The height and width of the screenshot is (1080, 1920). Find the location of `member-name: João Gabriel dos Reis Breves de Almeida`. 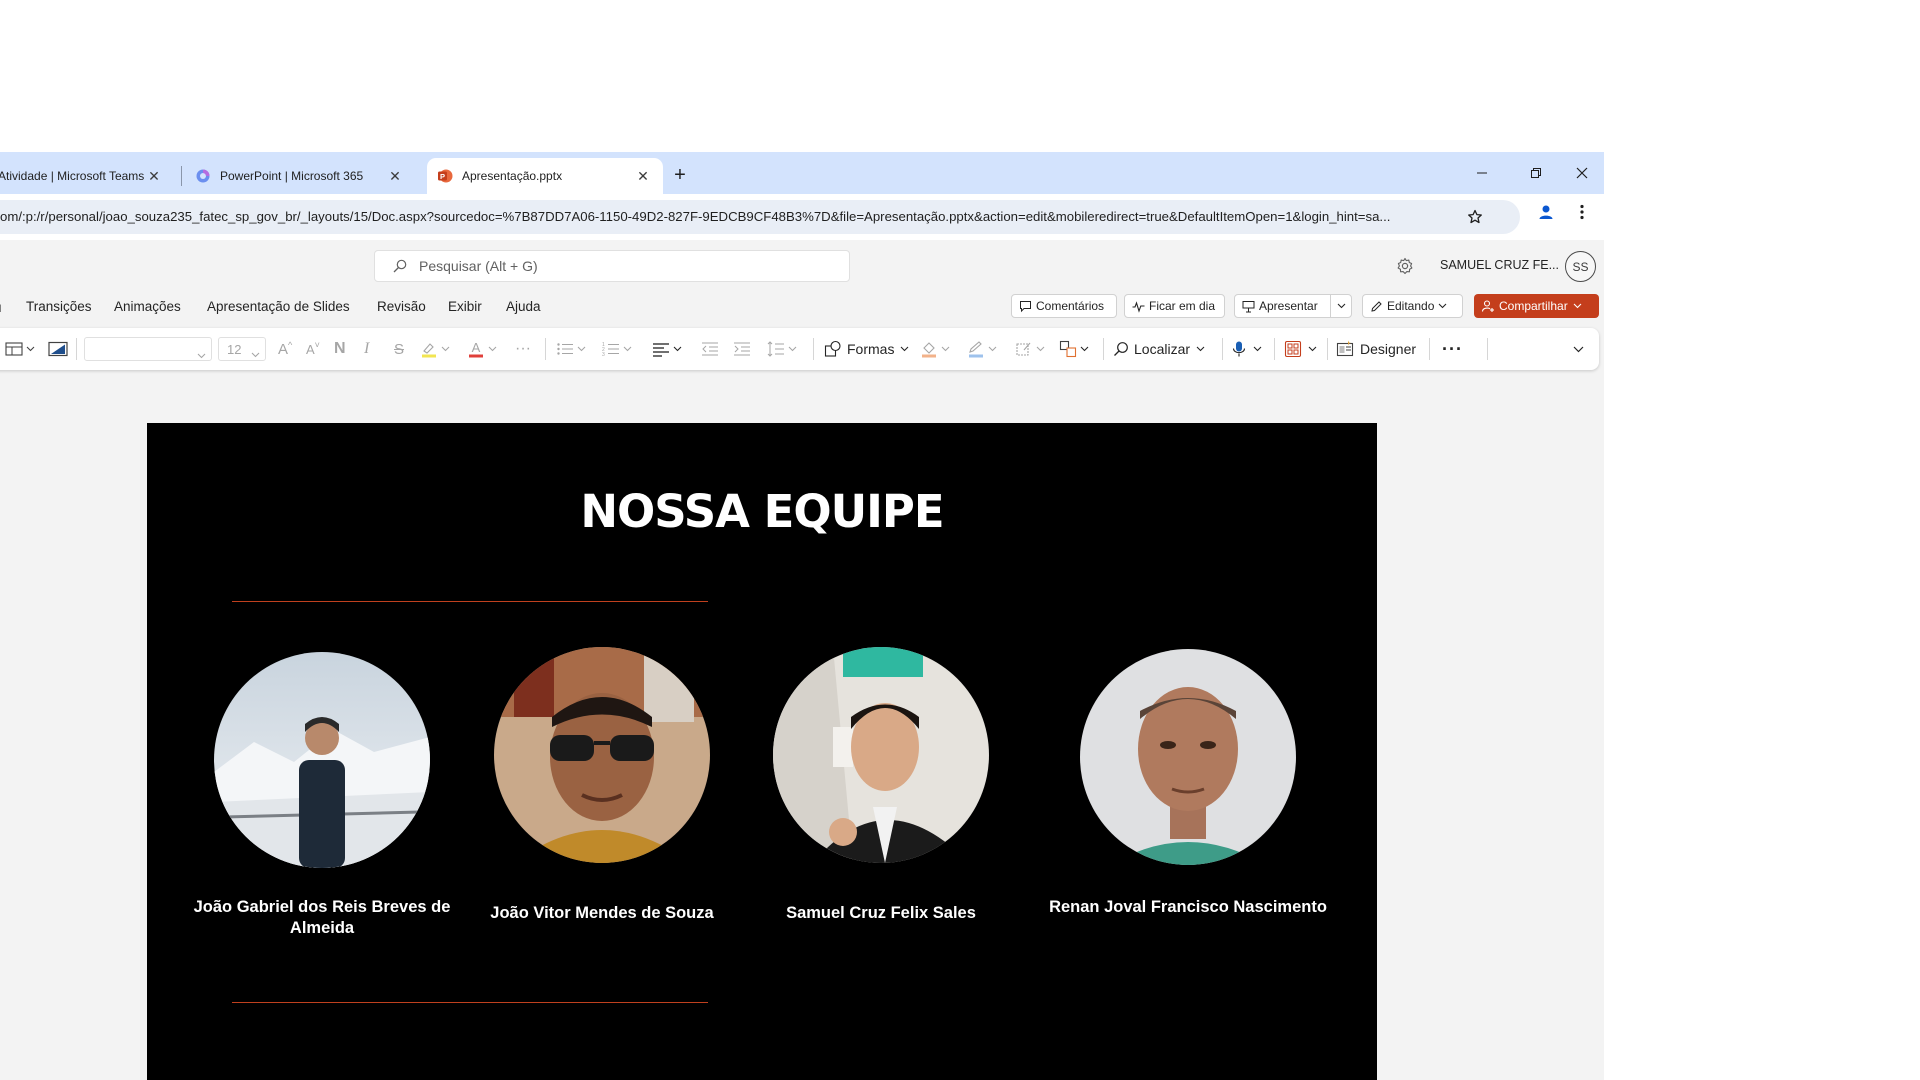

member-name: João Gabriel dos Reis Breves de Almeida is located at coordinates (322, 918).